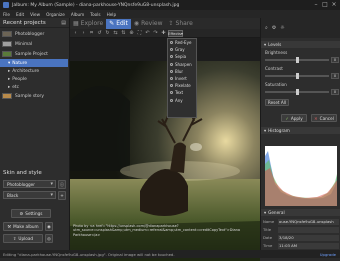  Describe the element at coordinates (182, 64) in the screenshot. I see `menu-item-sharpen: Sharpen` at that location.